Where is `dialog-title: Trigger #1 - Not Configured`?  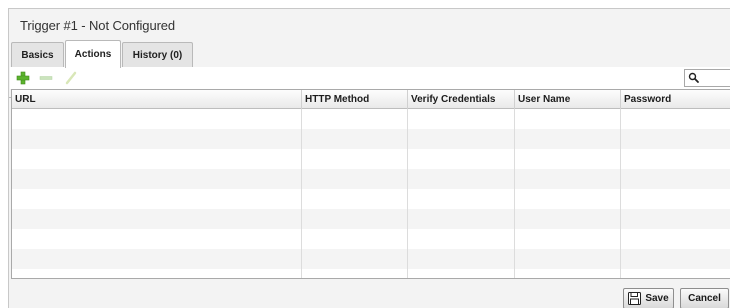 dialog-title: Trigger #1 - Not Configured is located at coordinates (98, 25).